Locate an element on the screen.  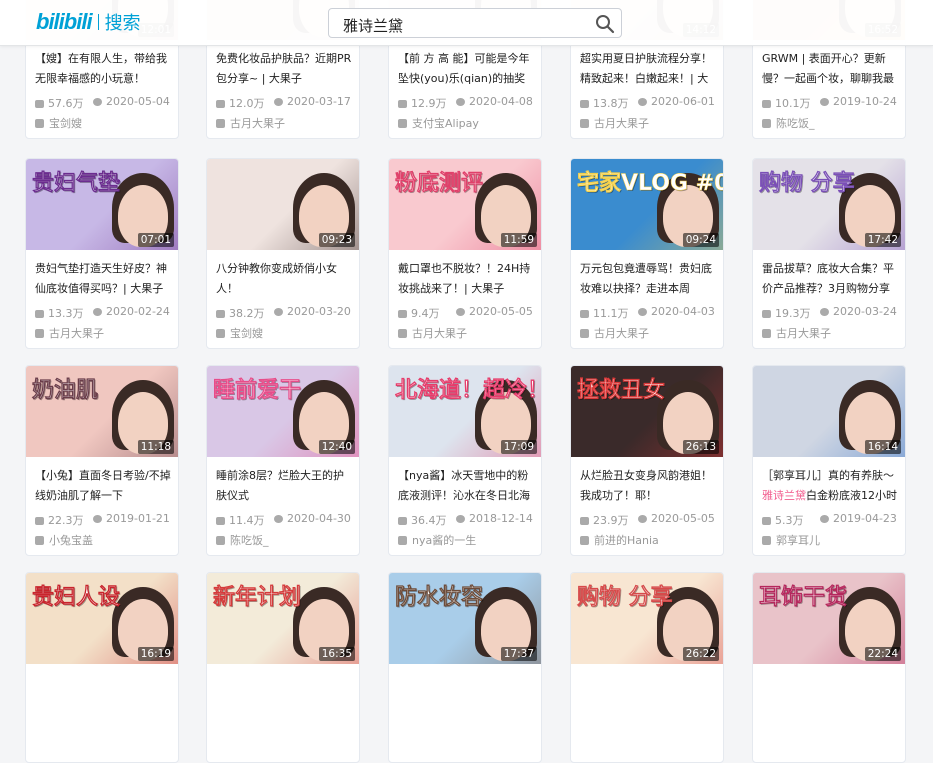
play-count: 57.6万 is located at coordinates (66, 103).